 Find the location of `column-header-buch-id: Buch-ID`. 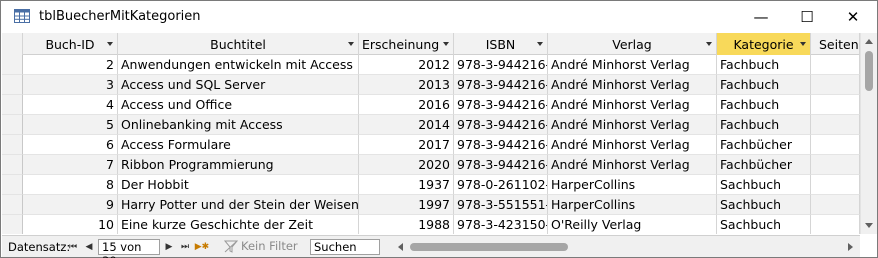

column-header-buch-id: Buch-ID is located at coordinates (70, 44).